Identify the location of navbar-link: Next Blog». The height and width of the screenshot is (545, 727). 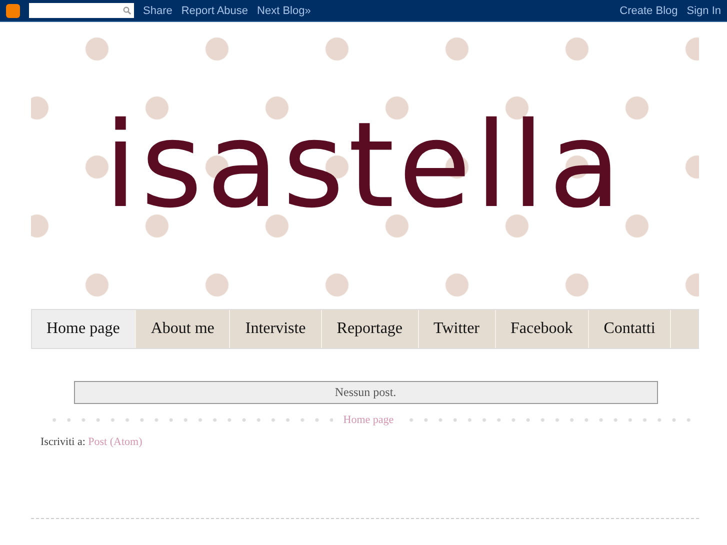
(284, 10).